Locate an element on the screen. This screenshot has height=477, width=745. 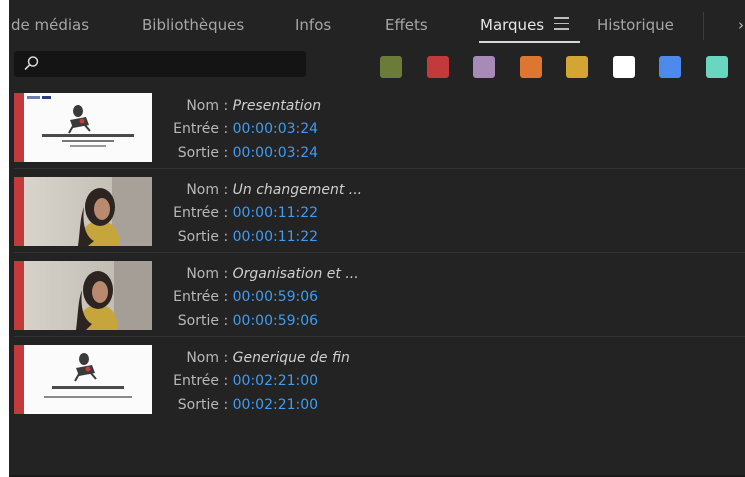
marker-in-timecode: 00:02:21:00 is located at coordinates (275, 381).